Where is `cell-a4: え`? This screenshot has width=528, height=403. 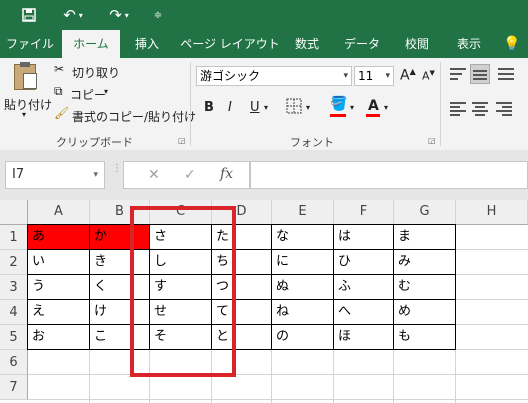
cell-a4: え is located at coordinates (58, 312).